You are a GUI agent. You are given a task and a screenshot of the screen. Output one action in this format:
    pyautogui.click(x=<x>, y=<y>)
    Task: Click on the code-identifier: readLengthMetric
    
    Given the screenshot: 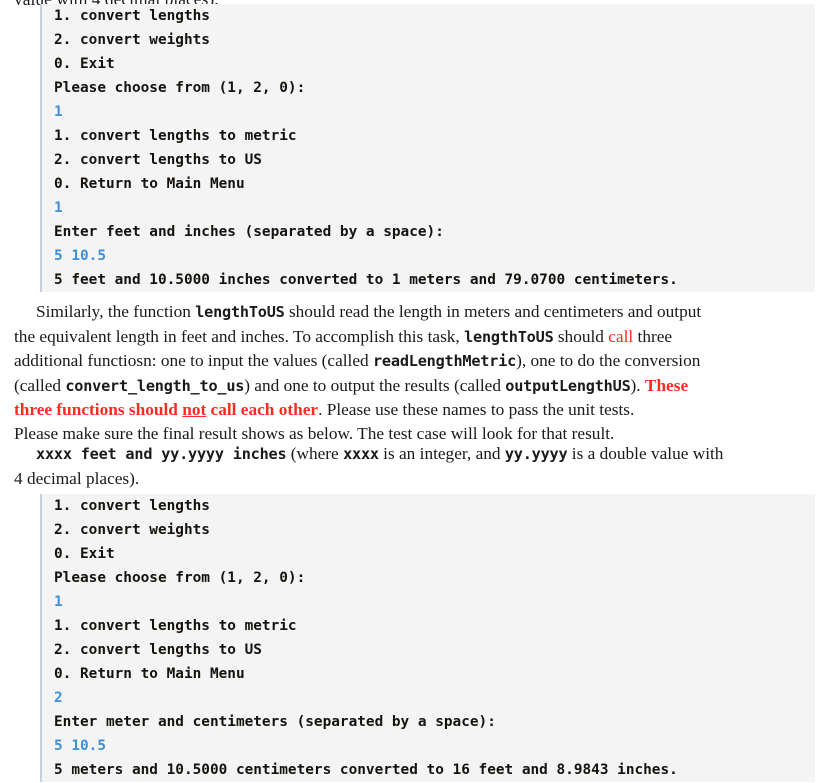 What is the action you would take?
    pyautogui.click(x=444, y=361)
    